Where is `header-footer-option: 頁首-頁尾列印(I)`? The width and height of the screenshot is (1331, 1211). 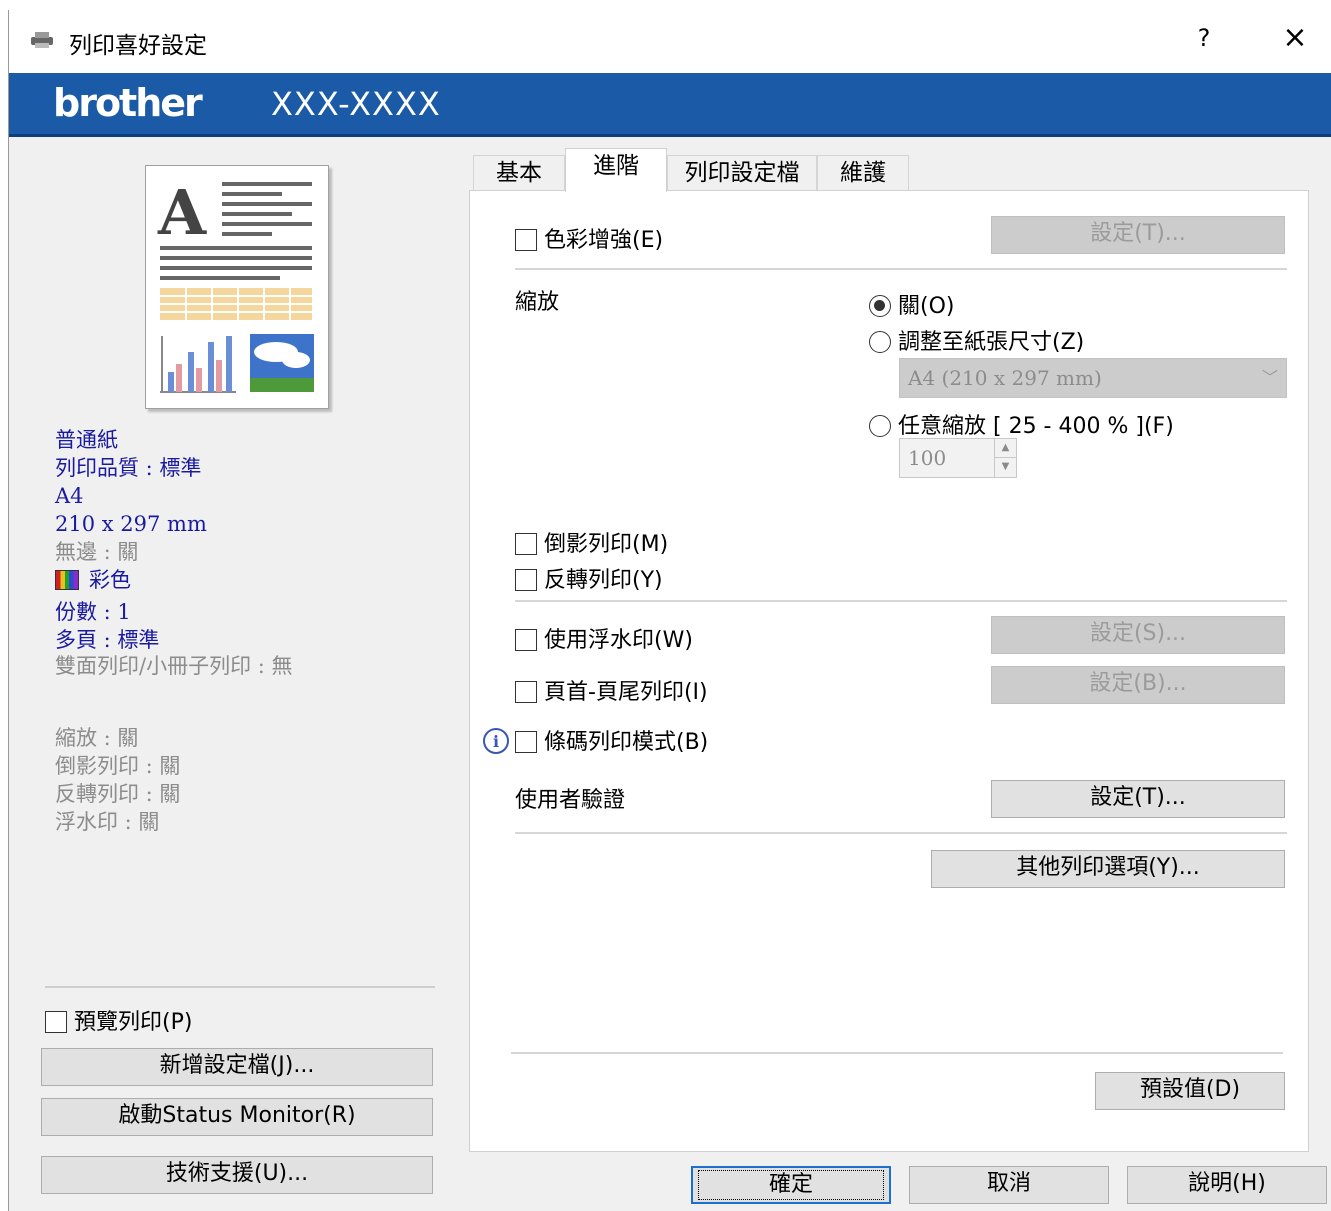 header-footer-option: 頁首-頁尾列印(I) is located at coordinates (611, 690).